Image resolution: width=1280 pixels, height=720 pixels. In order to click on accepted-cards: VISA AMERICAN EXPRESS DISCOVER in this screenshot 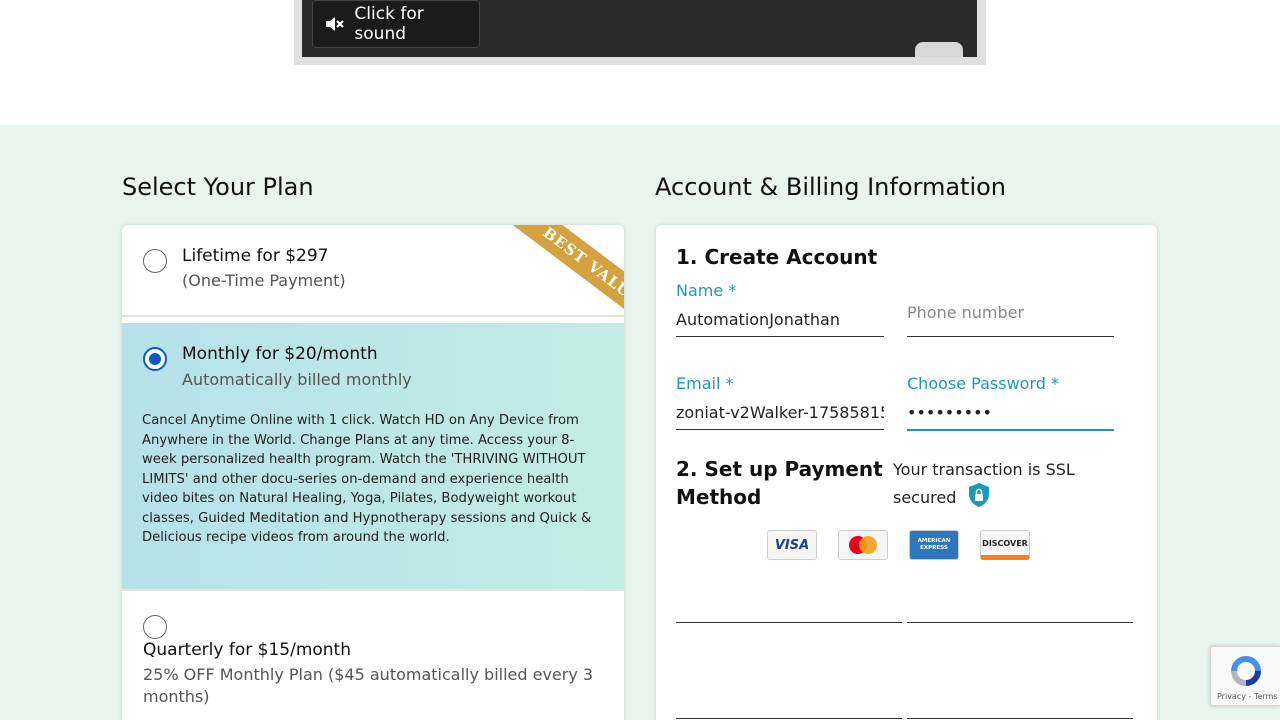, I will do `click(898, 545)`.